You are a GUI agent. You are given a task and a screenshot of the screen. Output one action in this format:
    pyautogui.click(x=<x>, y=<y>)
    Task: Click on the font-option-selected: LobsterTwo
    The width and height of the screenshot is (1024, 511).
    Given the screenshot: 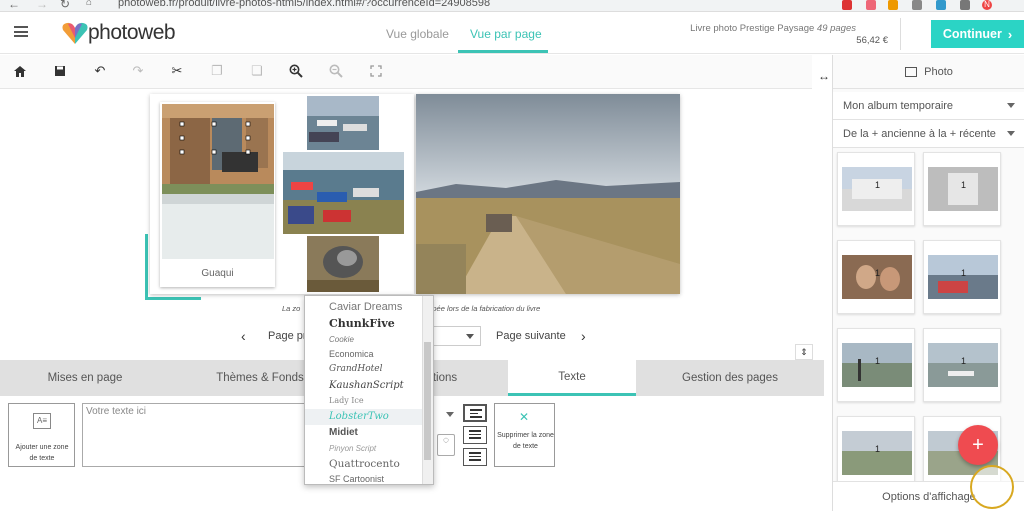 What is the action you would take?
    pyautogui.click(x=359, y=416)
    